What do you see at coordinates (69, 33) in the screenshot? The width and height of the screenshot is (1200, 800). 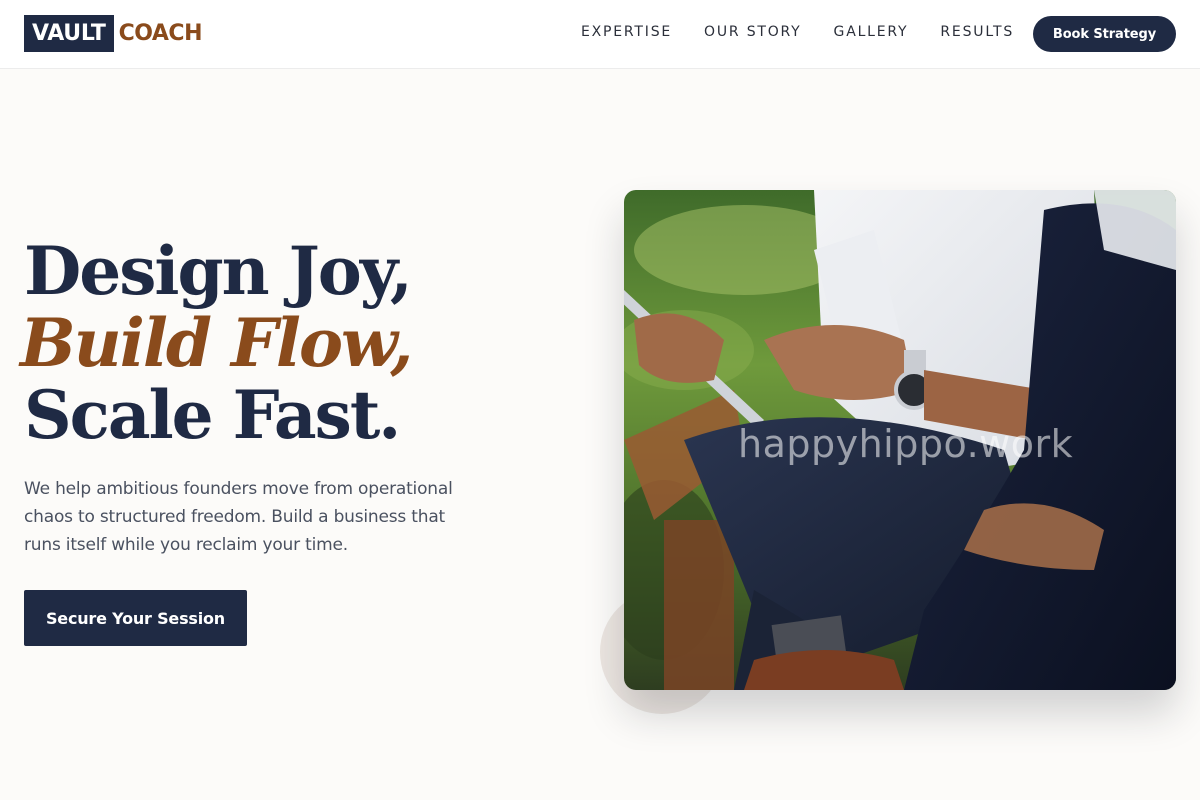 I see `logo-primary: VAULT` at bounding box center [69, 33].